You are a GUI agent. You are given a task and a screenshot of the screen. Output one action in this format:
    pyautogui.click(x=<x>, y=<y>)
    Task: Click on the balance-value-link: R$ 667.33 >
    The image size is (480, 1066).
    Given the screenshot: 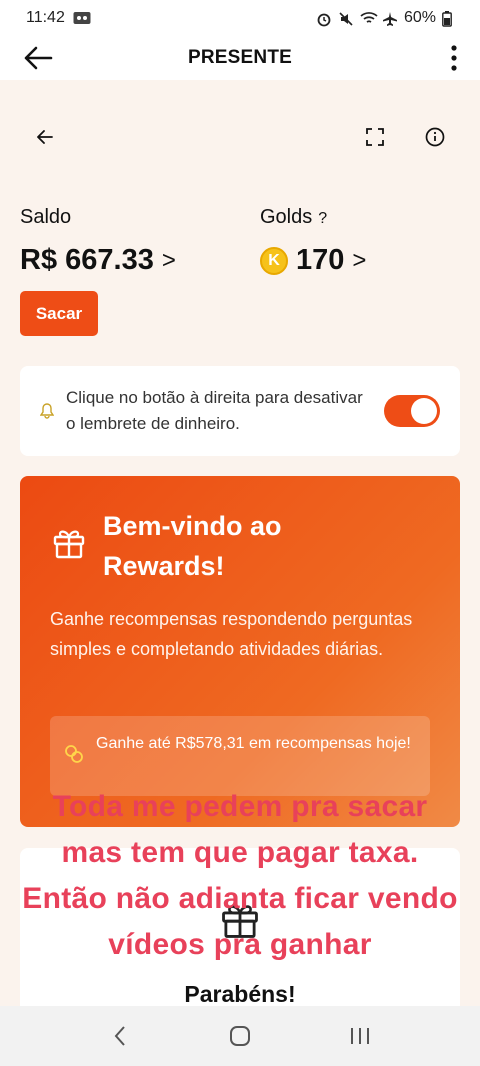 What is the action you would take?
    pyautogui.click(x=98, y=260)
    